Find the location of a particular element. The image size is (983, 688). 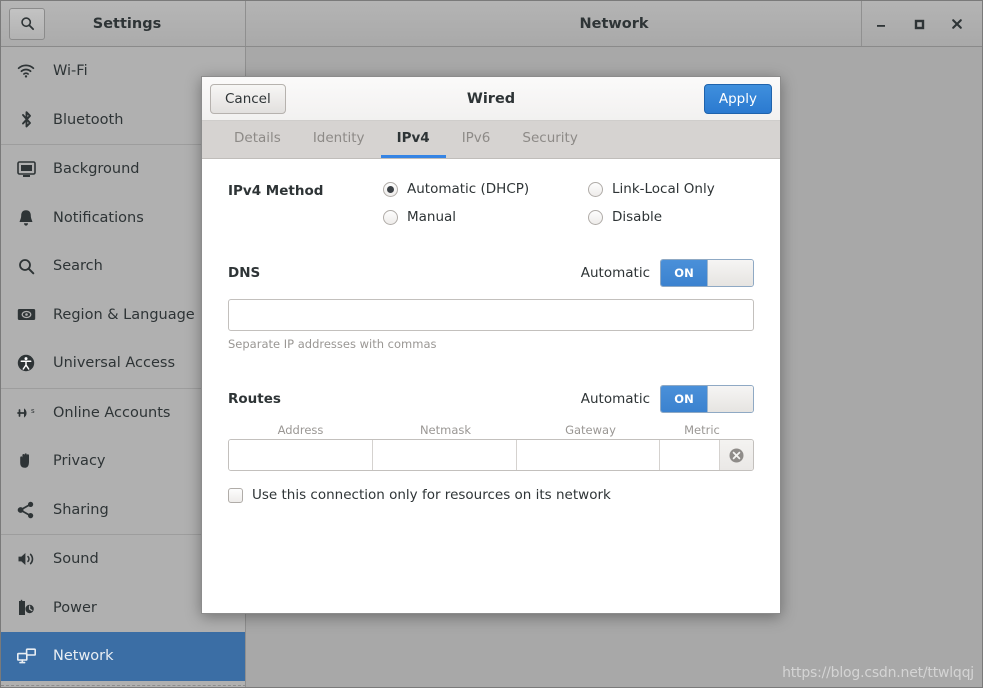

network-icon is located at coordinates (26, 656).